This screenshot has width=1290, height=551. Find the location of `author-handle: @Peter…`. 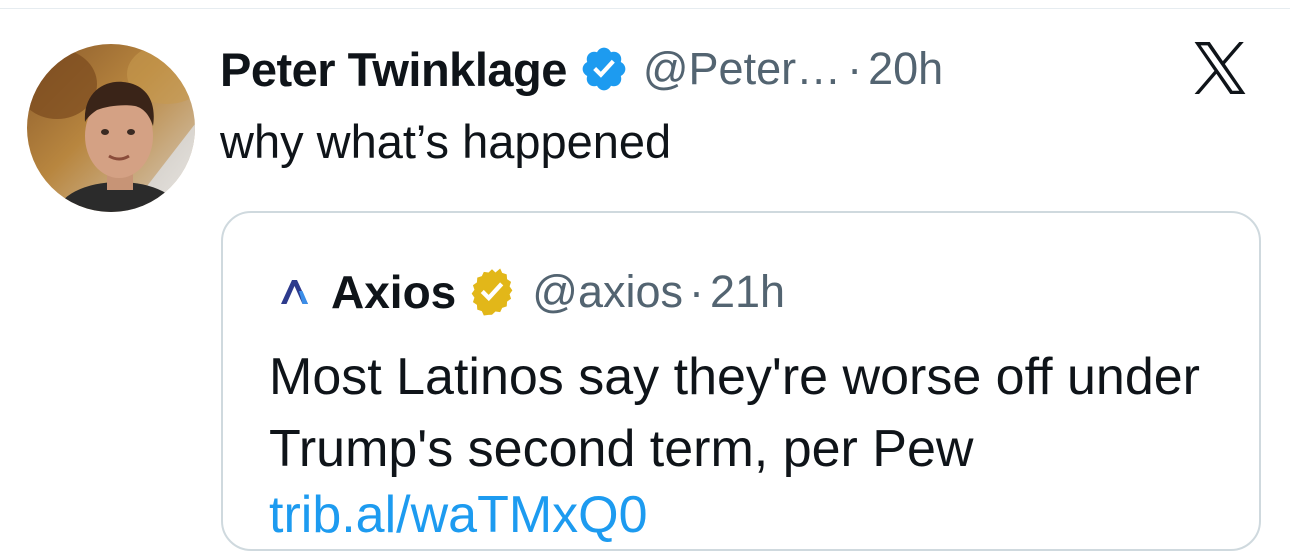

author-handle: @Peter… is located at coordinates (742, 69).